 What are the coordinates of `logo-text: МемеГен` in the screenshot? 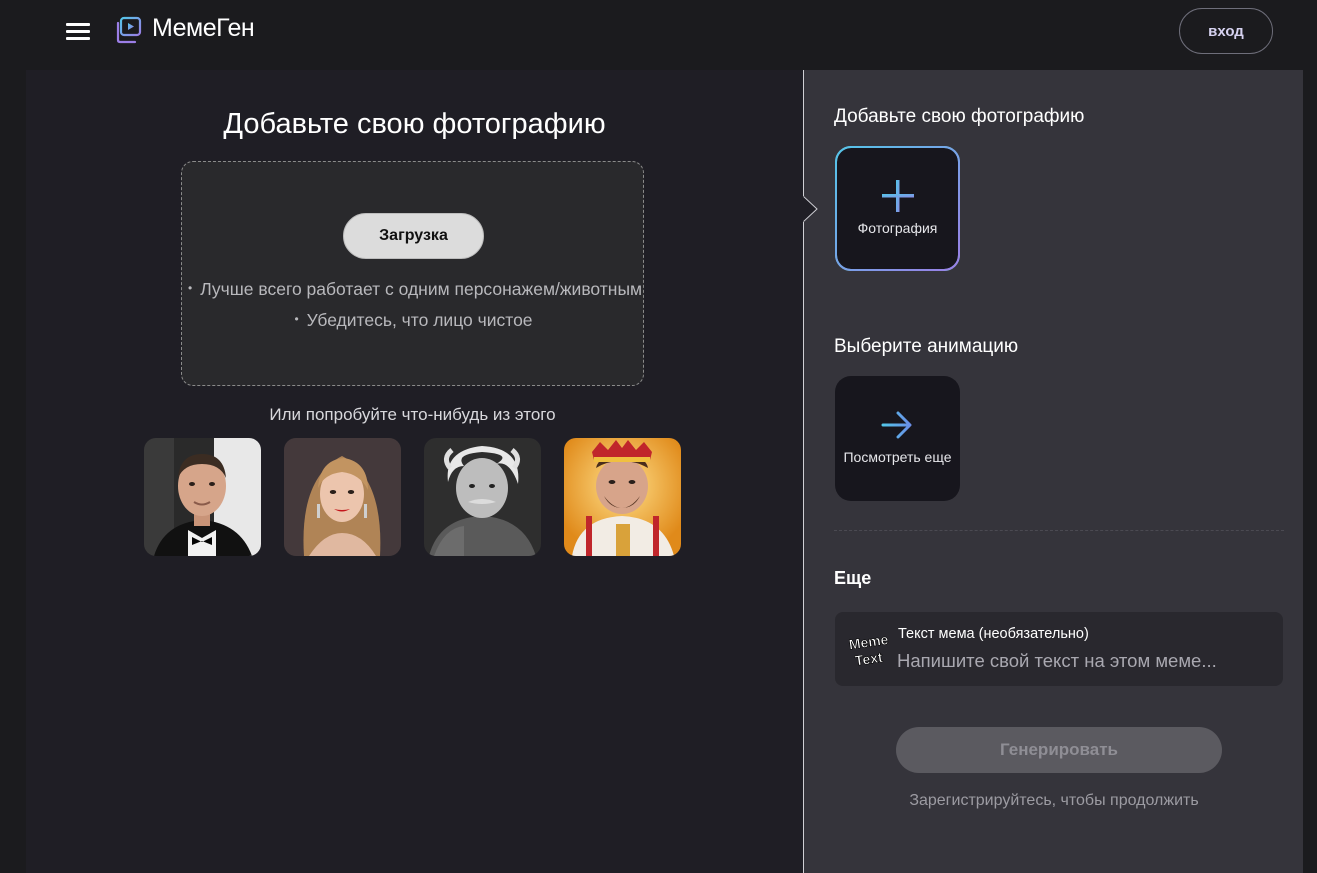 It's located at (203, 28).